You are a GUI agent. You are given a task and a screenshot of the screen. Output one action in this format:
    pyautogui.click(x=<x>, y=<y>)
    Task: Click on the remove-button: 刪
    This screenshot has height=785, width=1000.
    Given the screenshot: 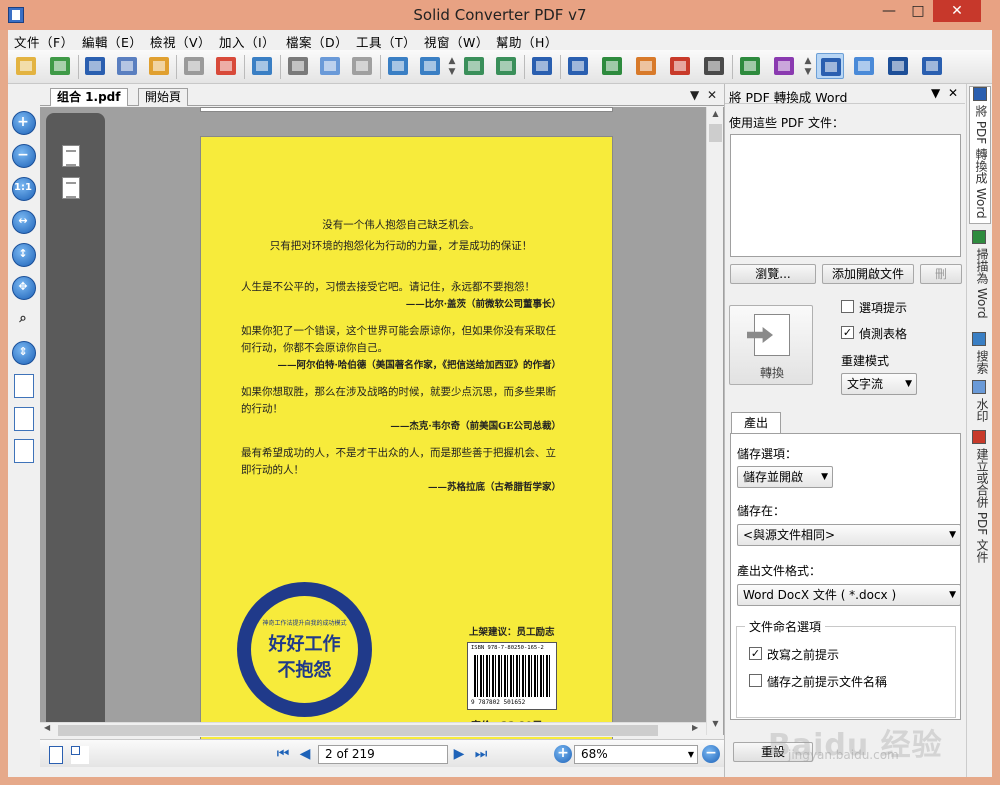 What is the action you would take?
    pyautogui.click(x=941, y=274)
    